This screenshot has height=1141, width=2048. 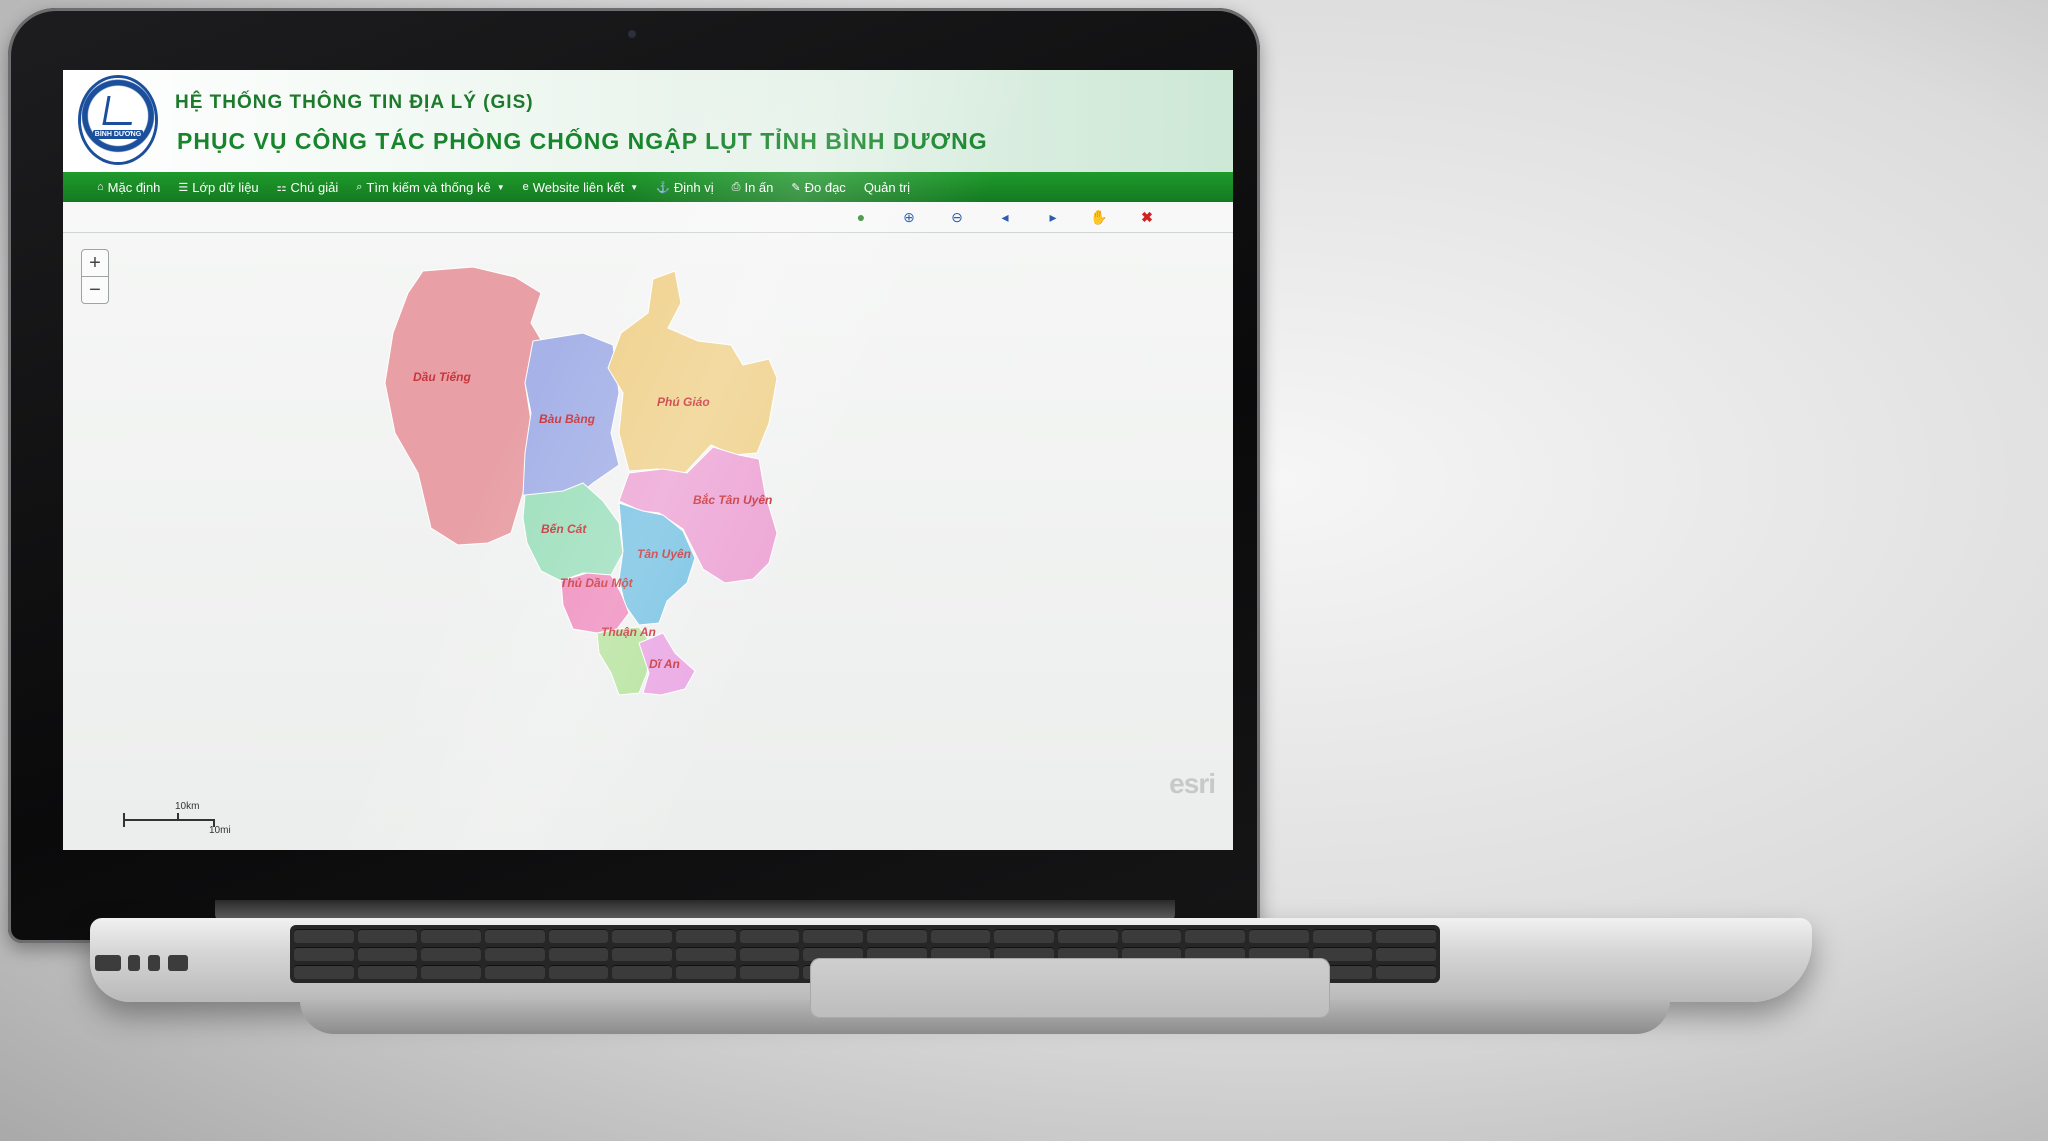 I want to click on menu-item-website-links: e Website liên kết ▼, so click(x=581, y=187).